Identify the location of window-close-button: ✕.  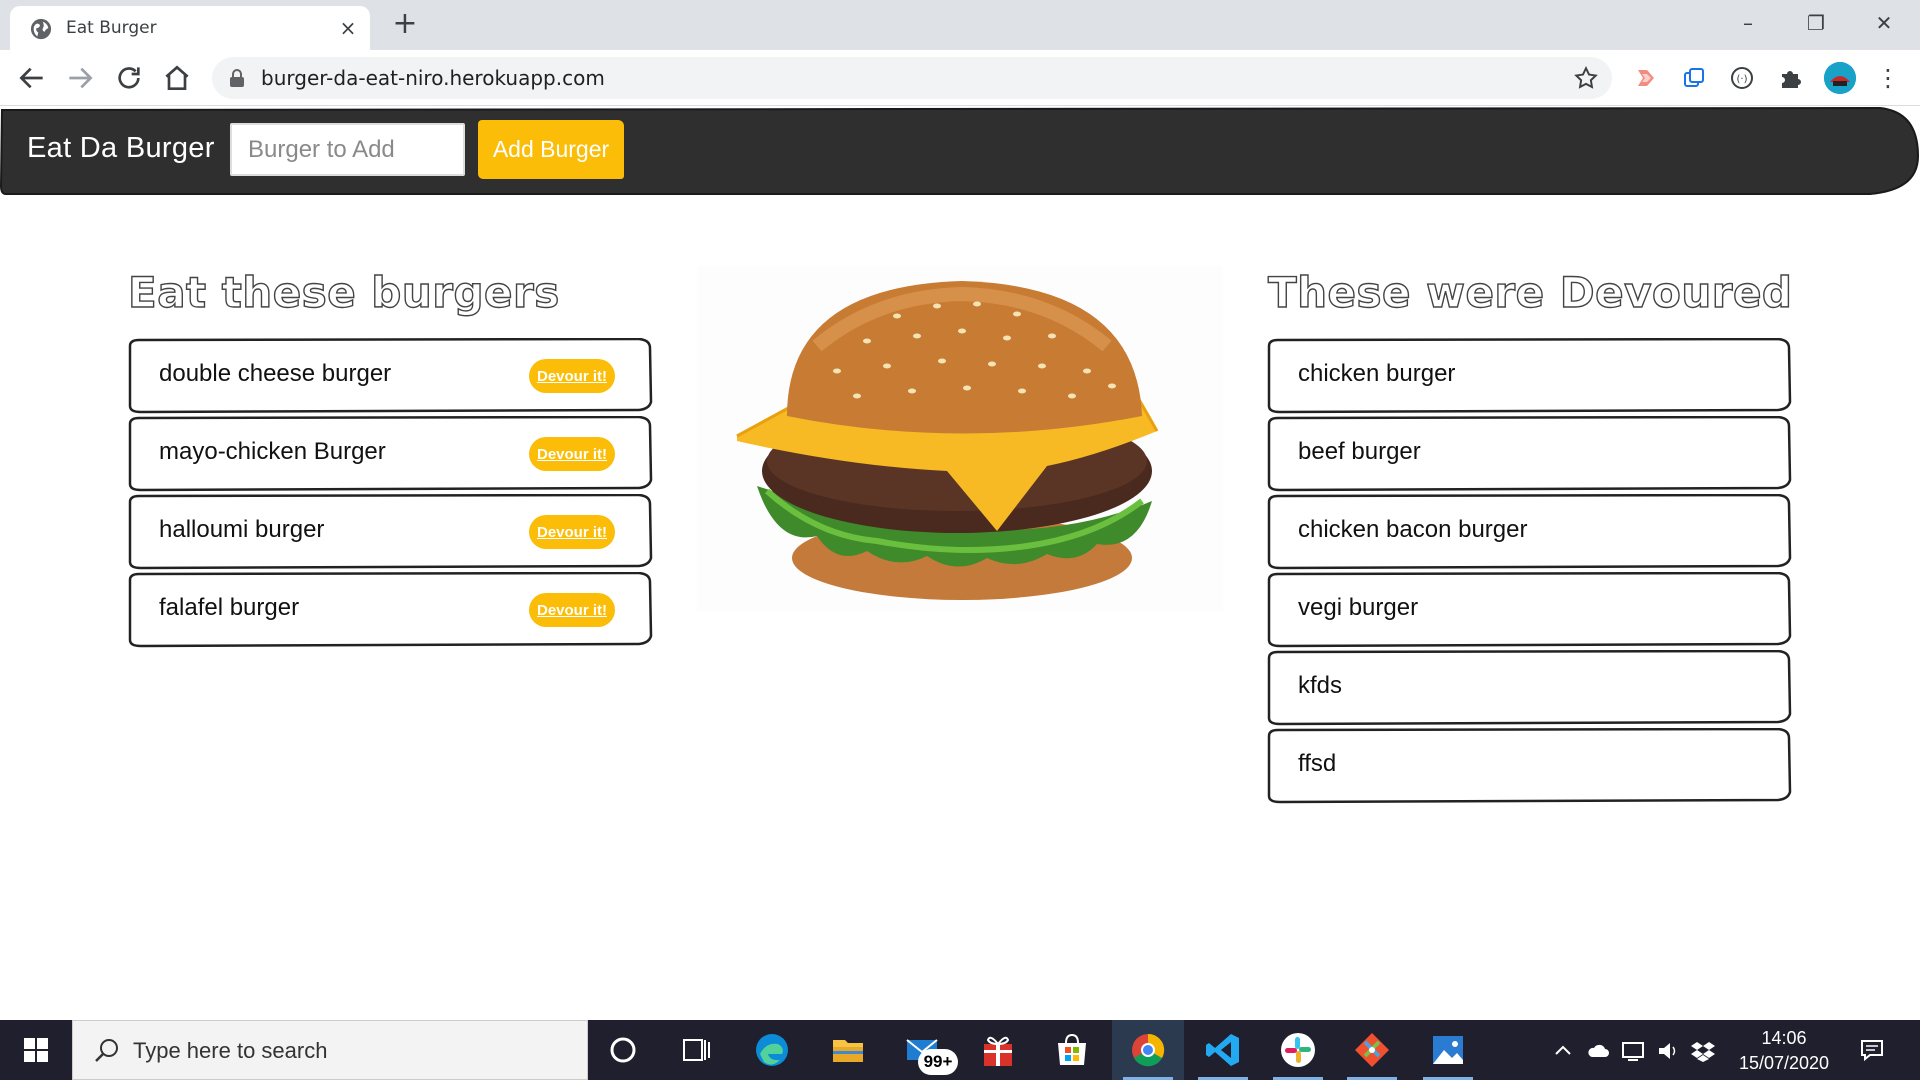
(1884, 23).